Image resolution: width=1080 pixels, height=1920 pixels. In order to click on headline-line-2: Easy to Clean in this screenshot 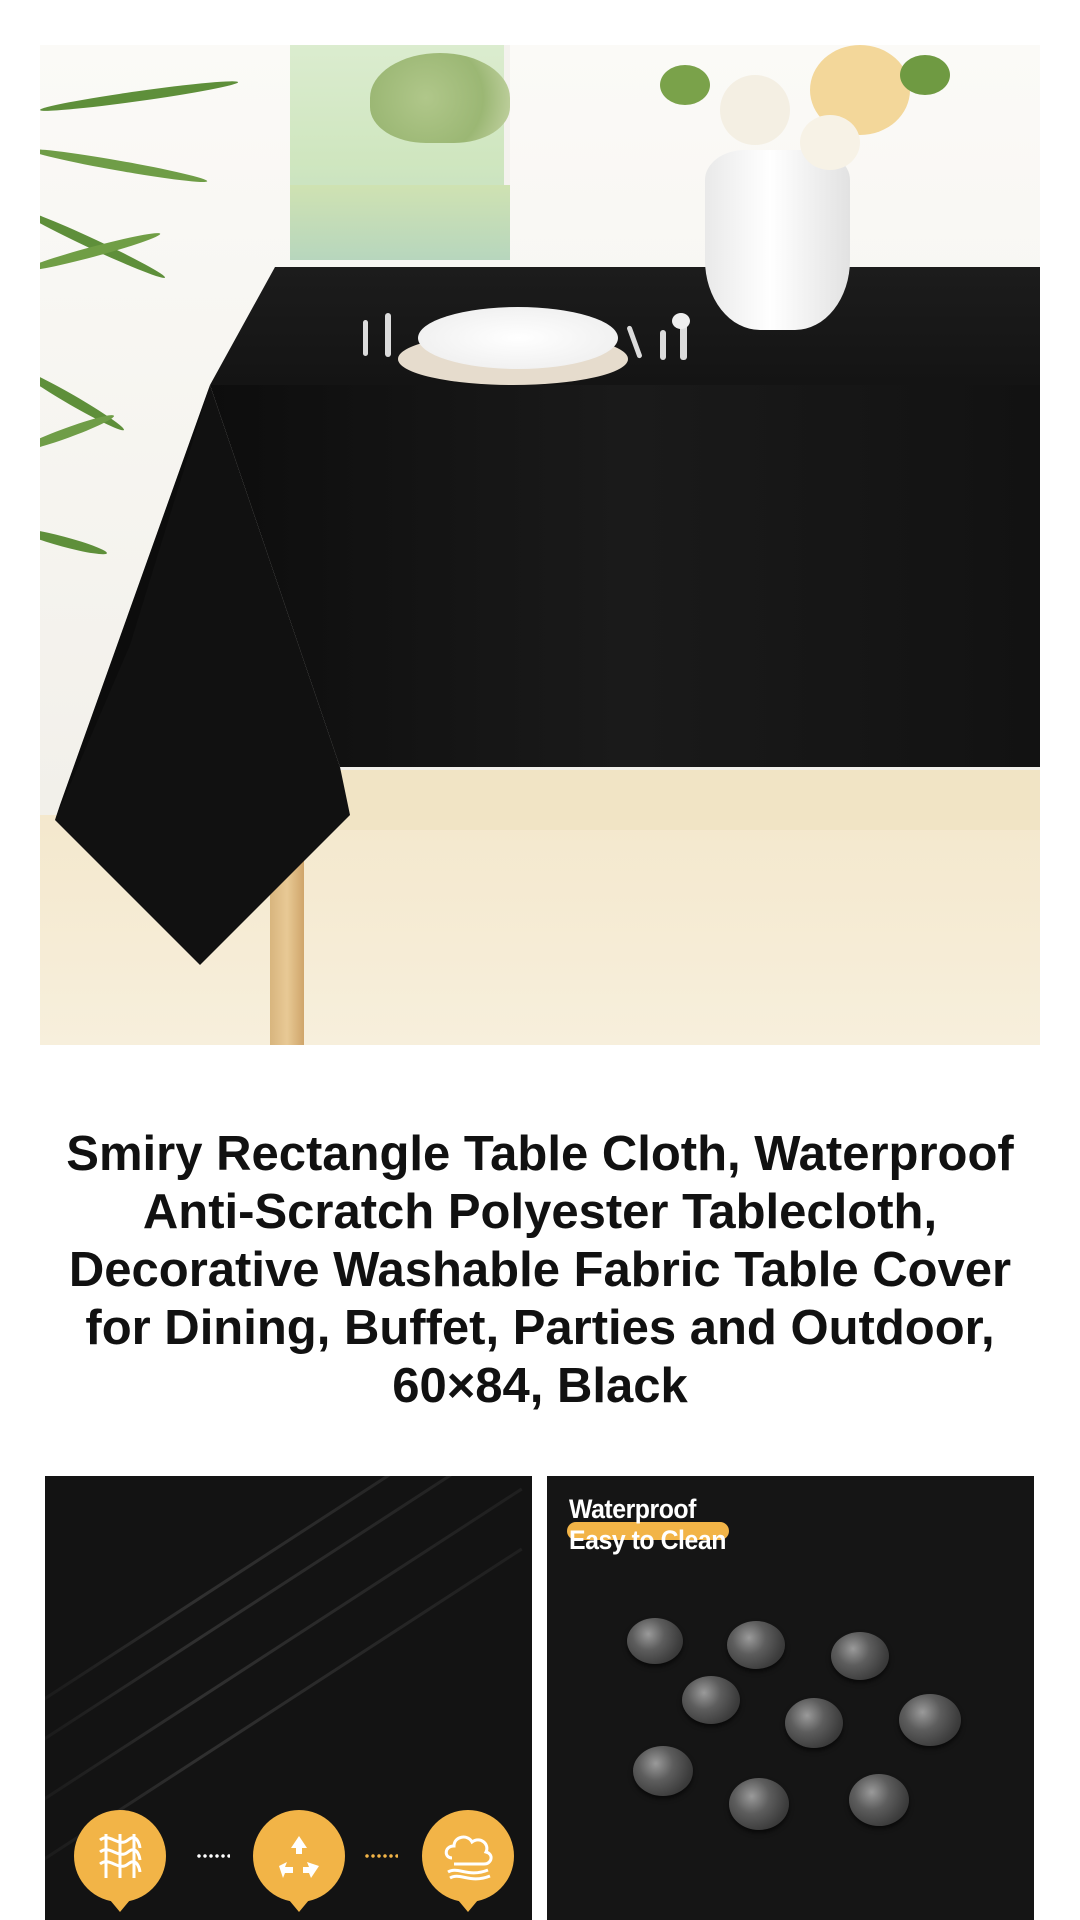, I will do `click(647, 1540)`.